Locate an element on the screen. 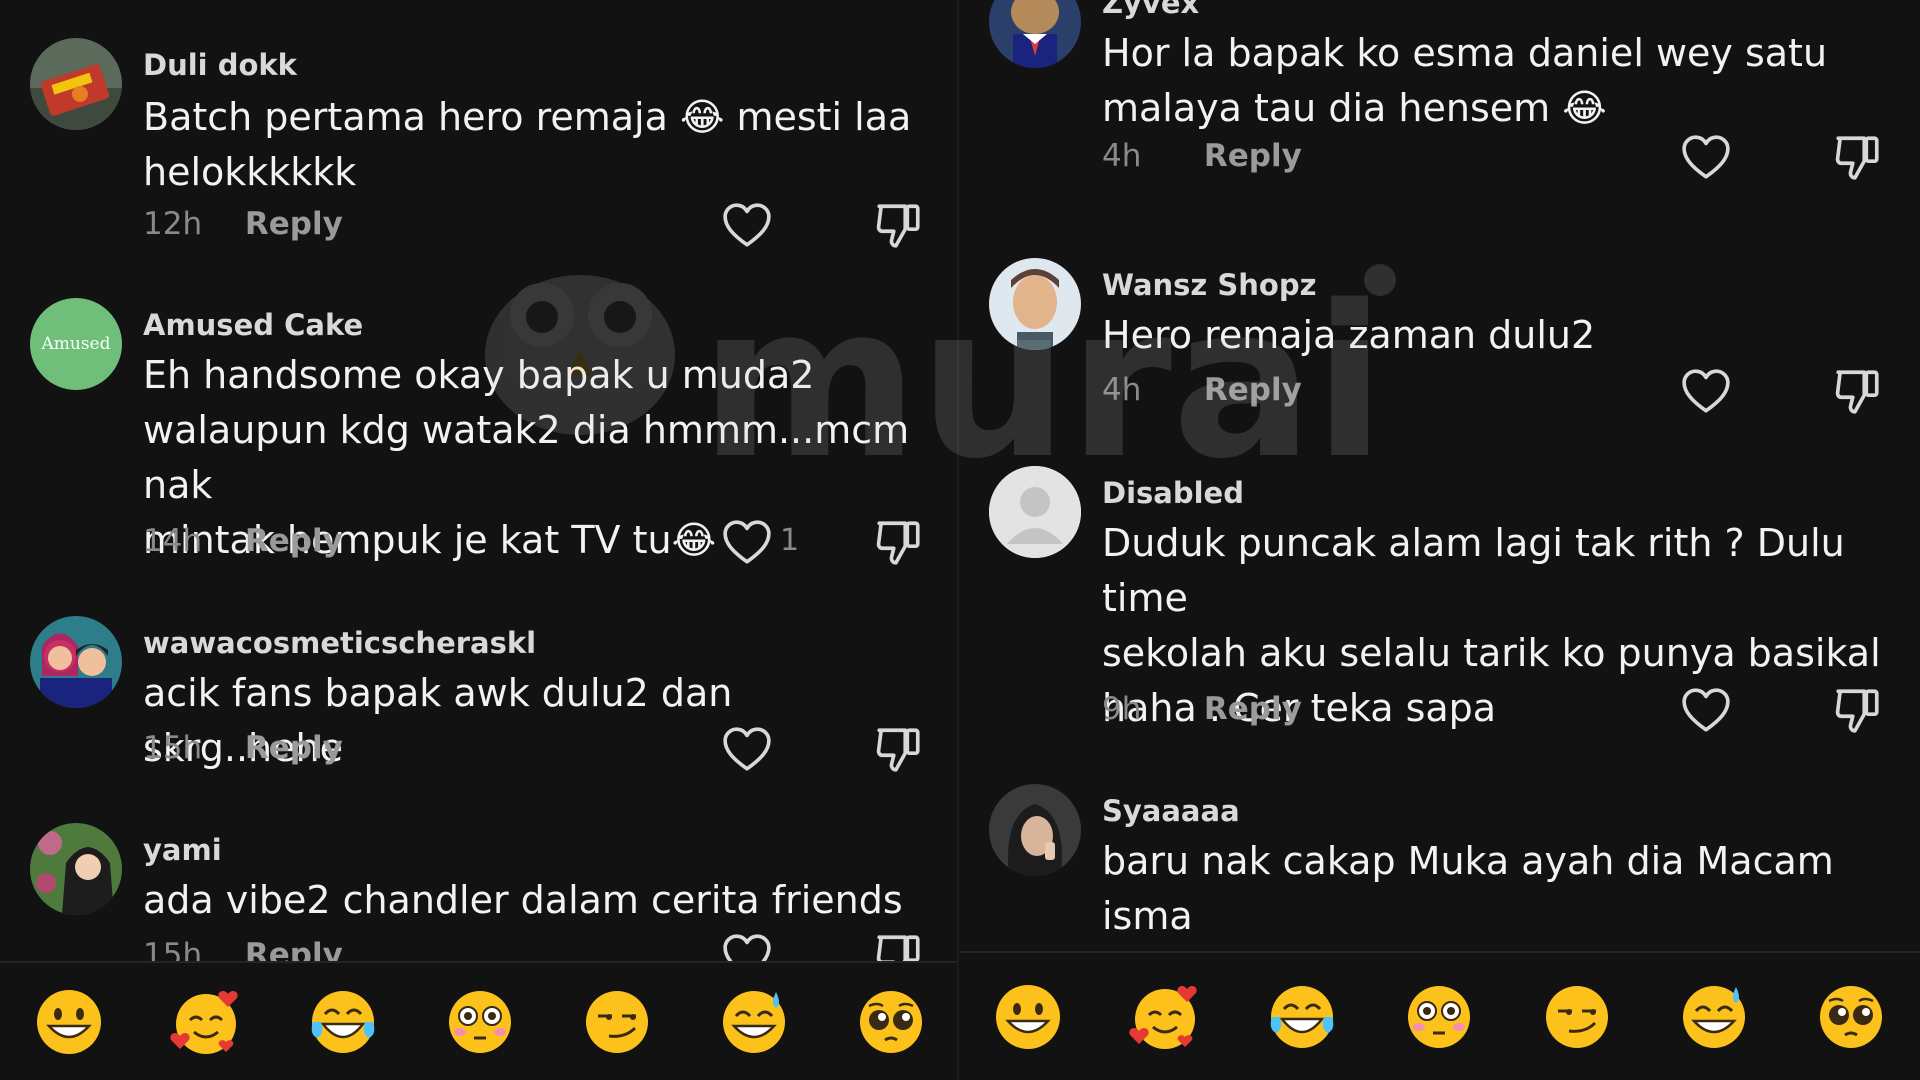 The width and height of the screenshot is (1920, 1080). comment-line: baru nak cakap Muka ayah dia Macam isma is located at coordinates (1468, 888).